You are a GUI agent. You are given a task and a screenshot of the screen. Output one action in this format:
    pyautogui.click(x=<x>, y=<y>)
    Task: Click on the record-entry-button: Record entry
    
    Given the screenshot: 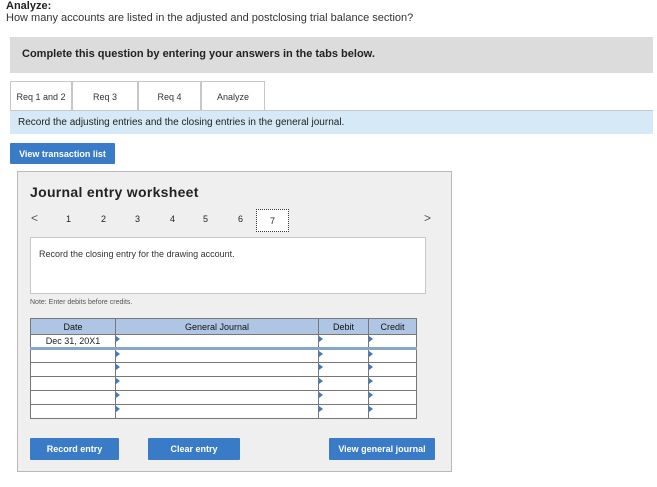 What is the action you would take?
    pyautogui.click(x=74, y=449)
    